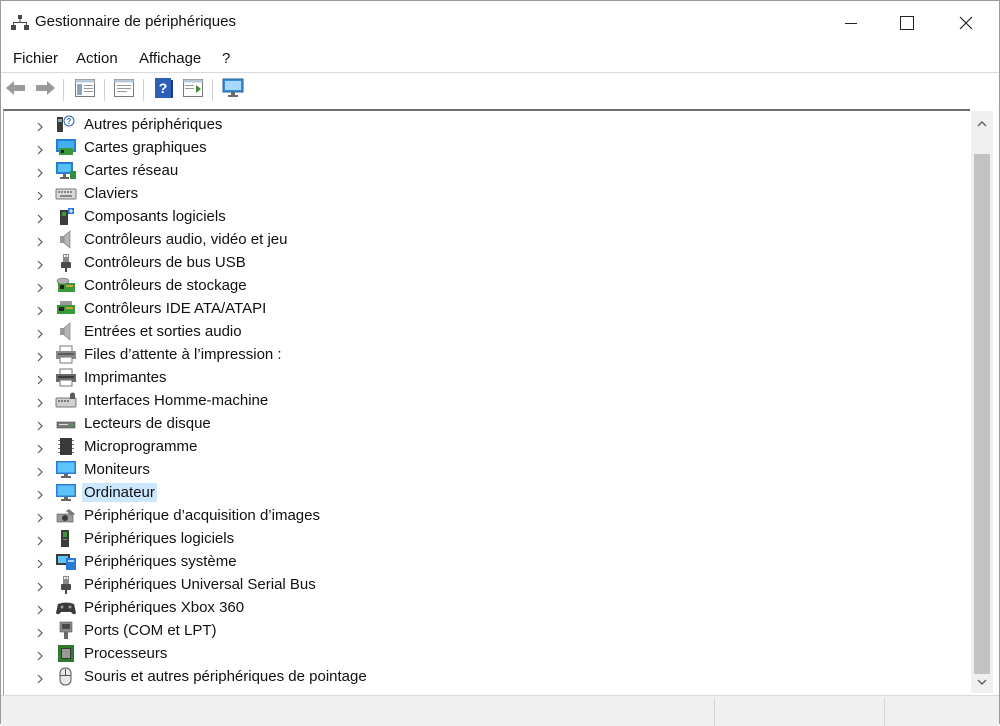 The image size is (1000, 726). Describe the element at coordinates (486, 262) in the screenshot. I see `tree-item: Contrôleurs de bus USB` at that location.